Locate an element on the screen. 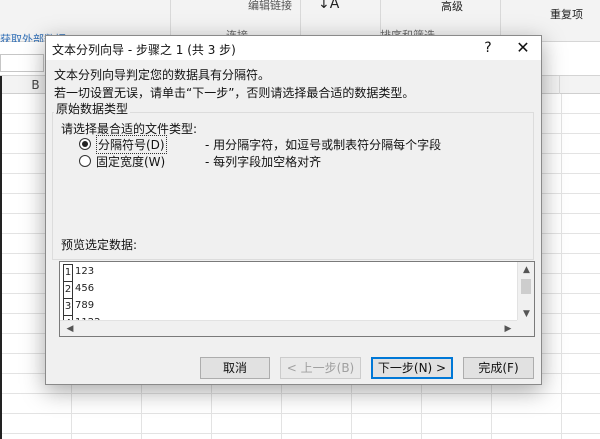 The height and width of the screenshot is (439, 600). radio-delimited-desc: - 用分隔字符，如逗号或制表符分隔每个字段 is located at coordinates (323, 145).